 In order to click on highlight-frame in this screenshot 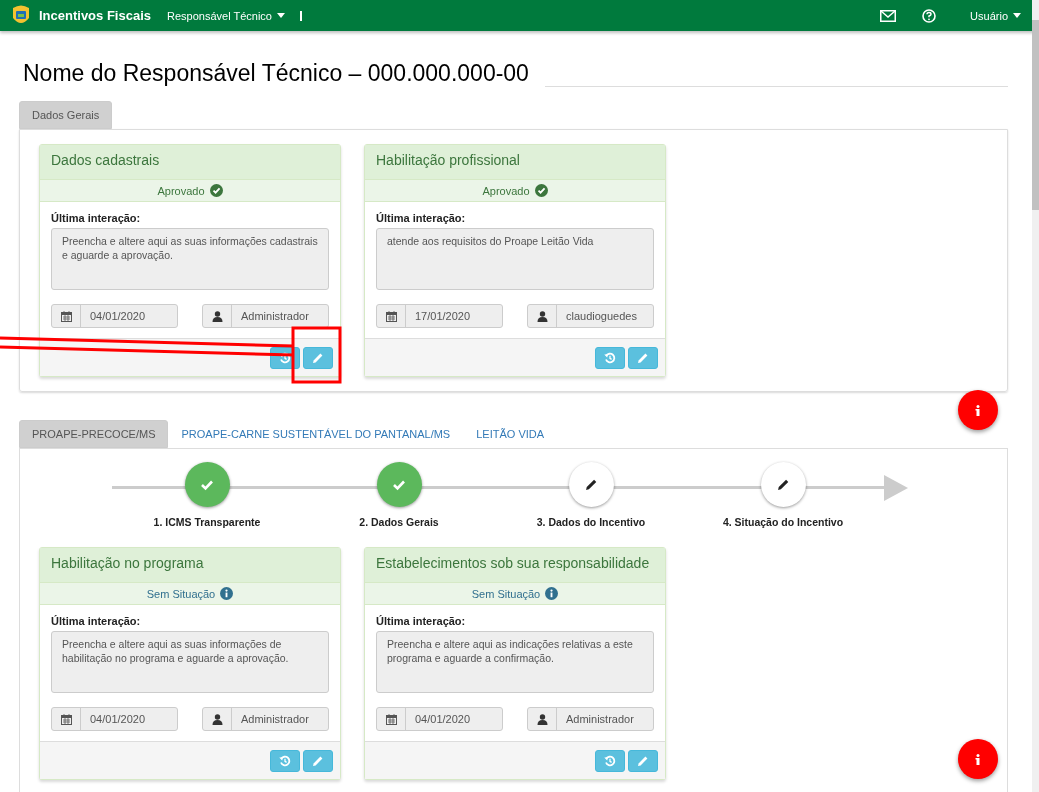, I will do `click(316, 355)`.